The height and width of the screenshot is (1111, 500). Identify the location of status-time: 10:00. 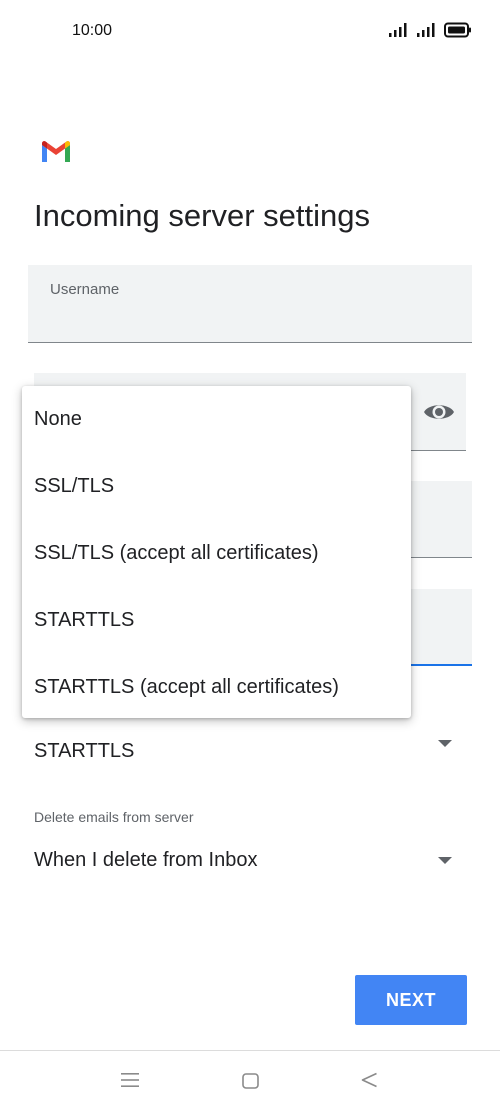
(92, 30).